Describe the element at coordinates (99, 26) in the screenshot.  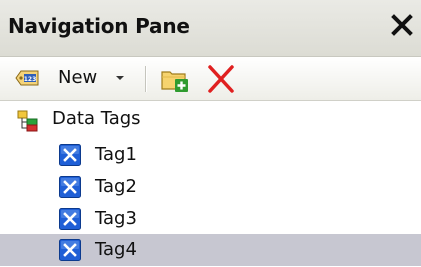
I see `pane-title: Navigation Pane` at that location.